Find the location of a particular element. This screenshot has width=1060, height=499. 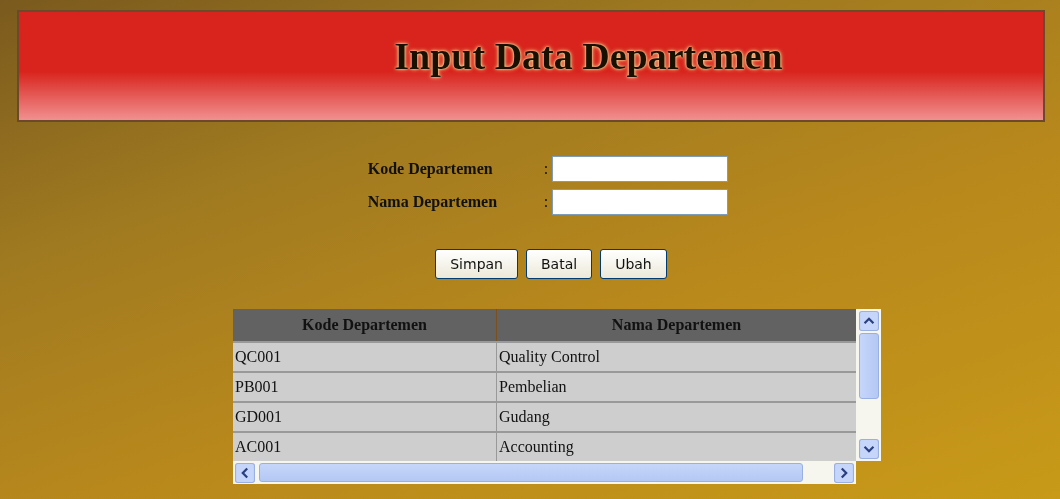

table-cell: GD001 is located at coordinates (365, 417).